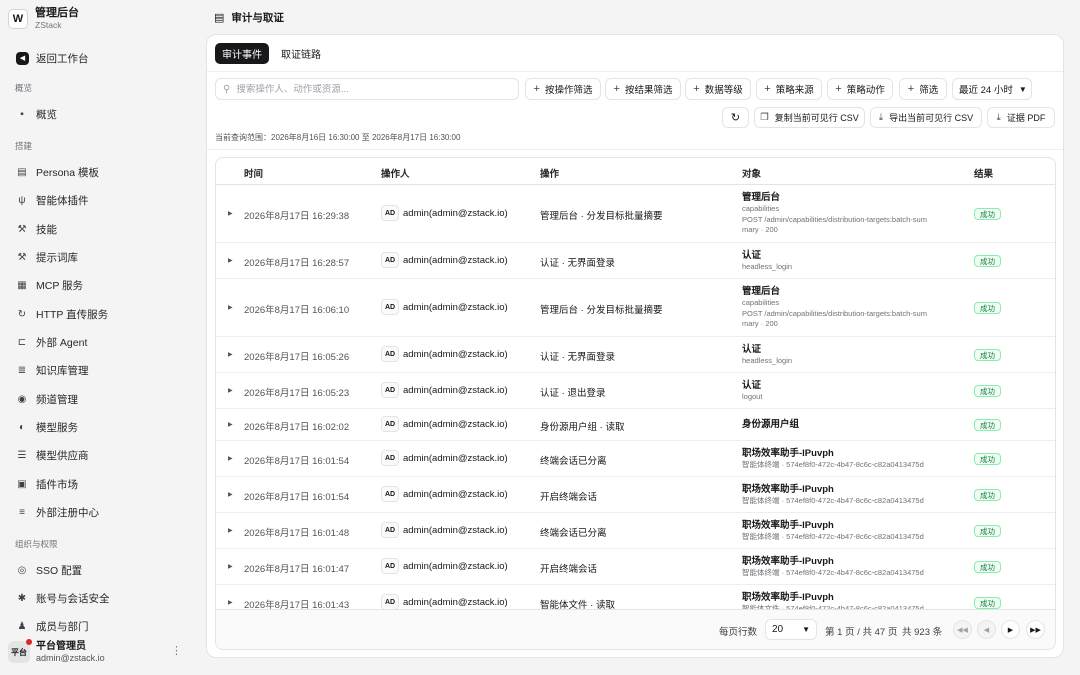 This screenshot has height=675, width=1080. Describe the element at coordinates (18, 19) in the screenshot. I see `logo-icon: W` at that location.